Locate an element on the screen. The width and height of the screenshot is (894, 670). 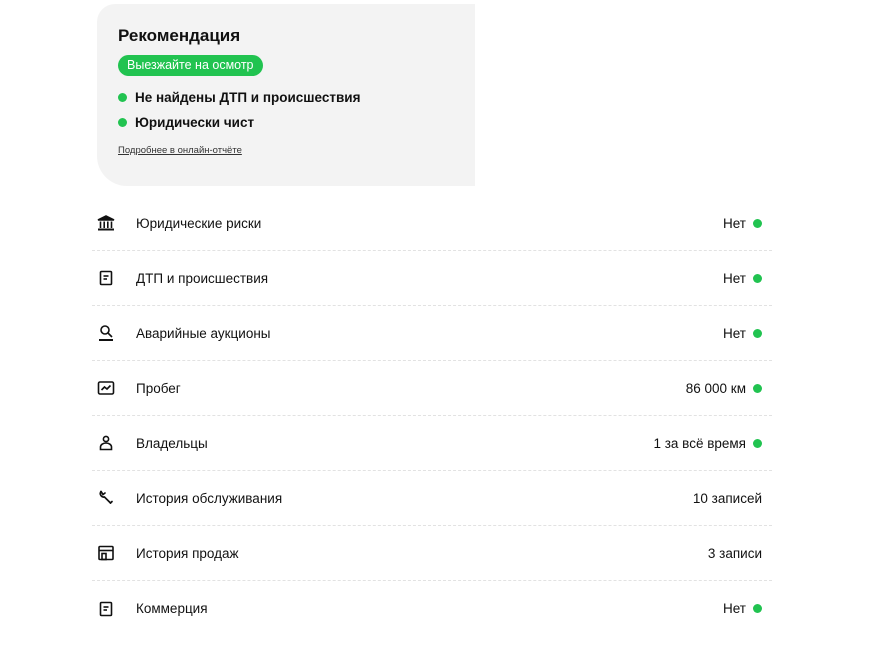
row-value-group: 3 записи is located at coordinates (740, 553).